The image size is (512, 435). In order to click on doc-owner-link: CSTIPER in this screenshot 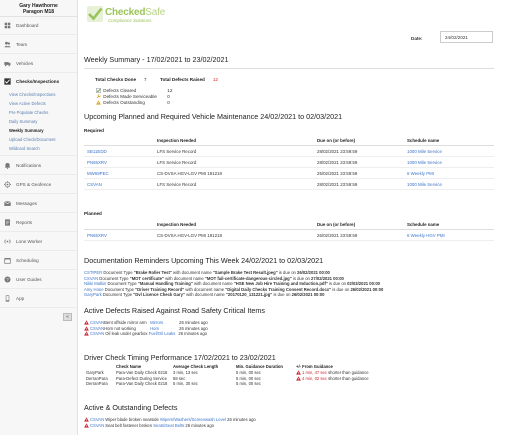, I will do `click(93, 272)`.